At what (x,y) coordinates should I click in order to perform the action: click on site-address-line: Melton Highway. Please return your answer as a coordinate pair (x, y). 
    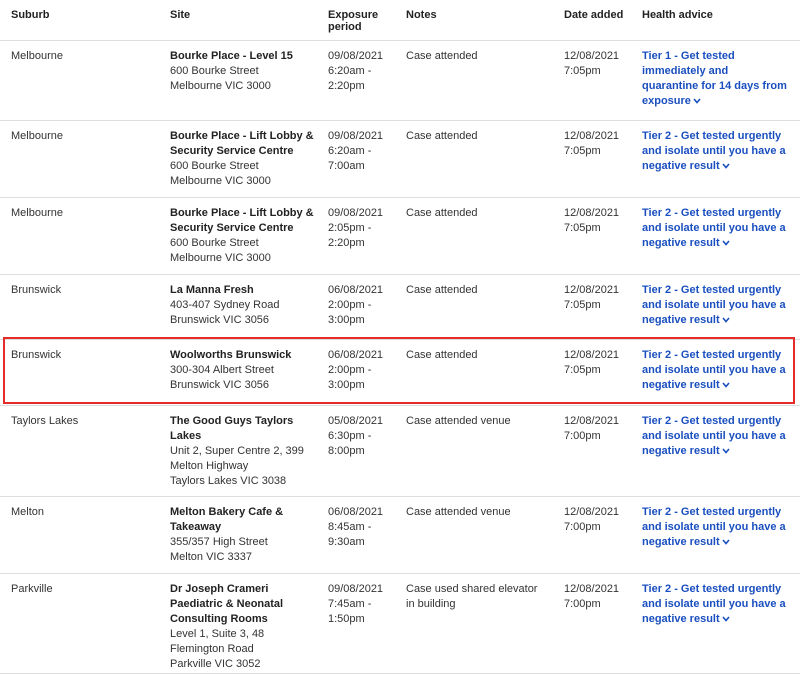
    Looking at the image, I should click on (209, 466).